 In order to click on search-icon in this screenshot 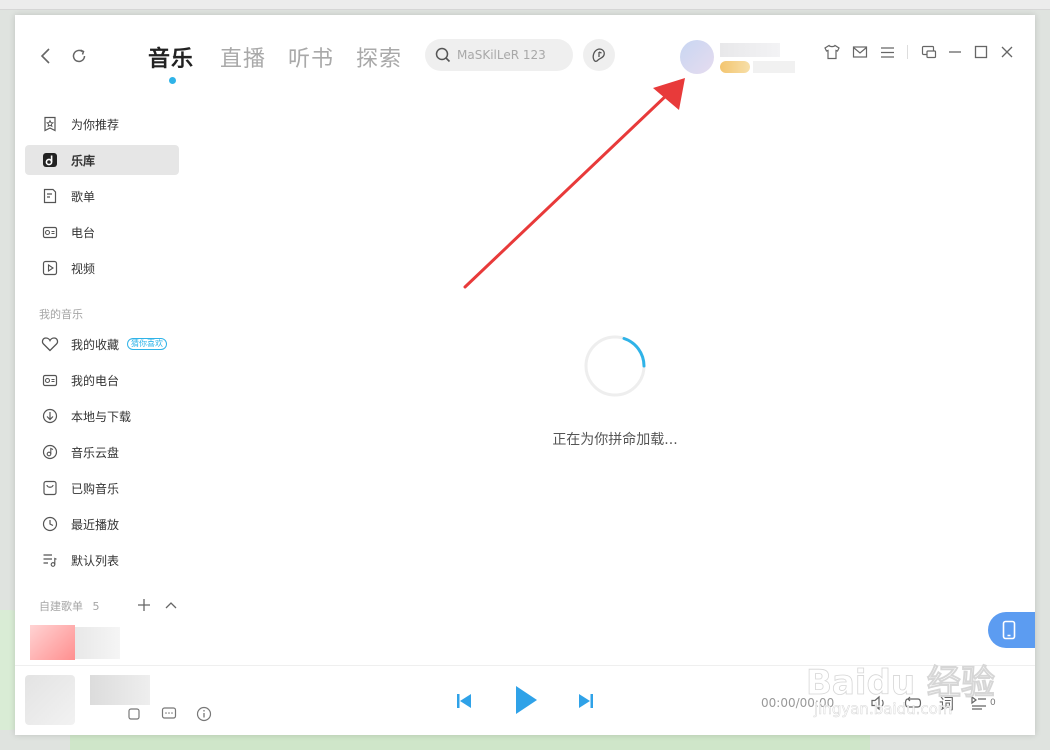, I will do `click(443, 55)`.